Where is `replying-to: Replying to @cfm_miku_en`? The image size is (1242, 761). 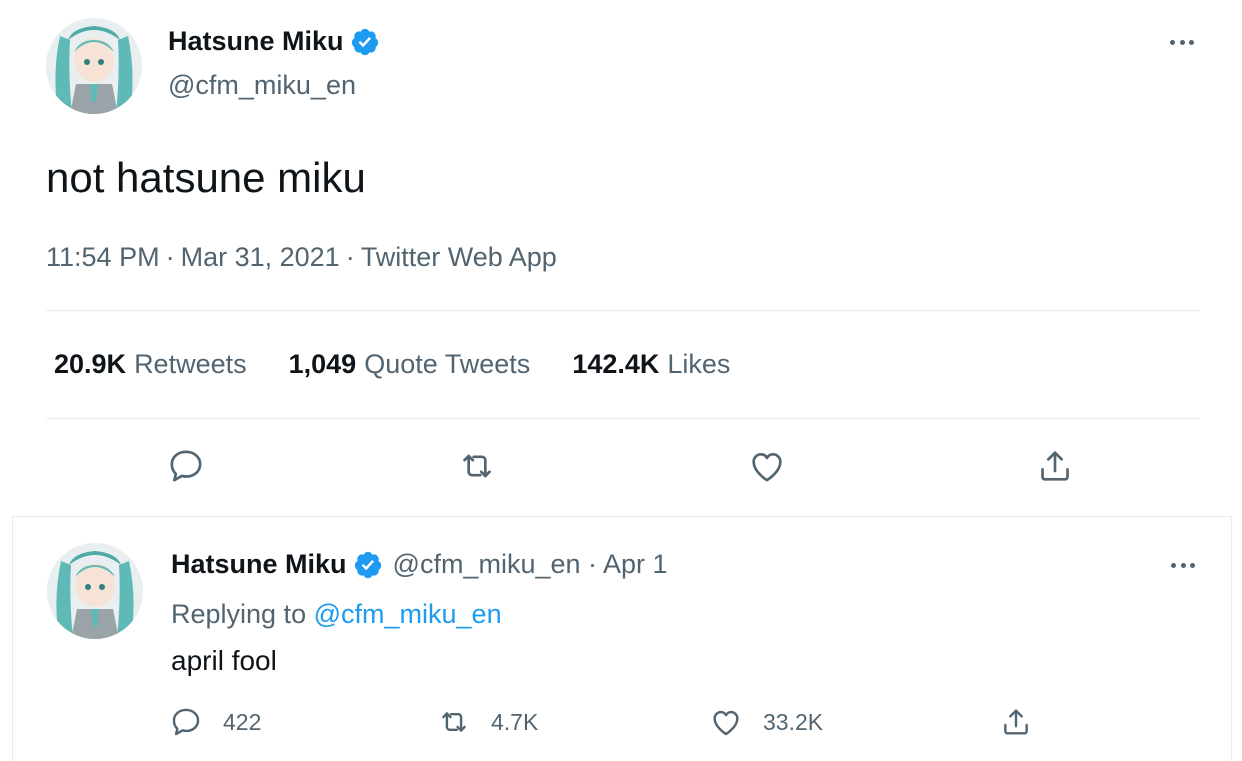
replying-to: Replying to @cfm_miku_en is located at coordinates (336, 614).